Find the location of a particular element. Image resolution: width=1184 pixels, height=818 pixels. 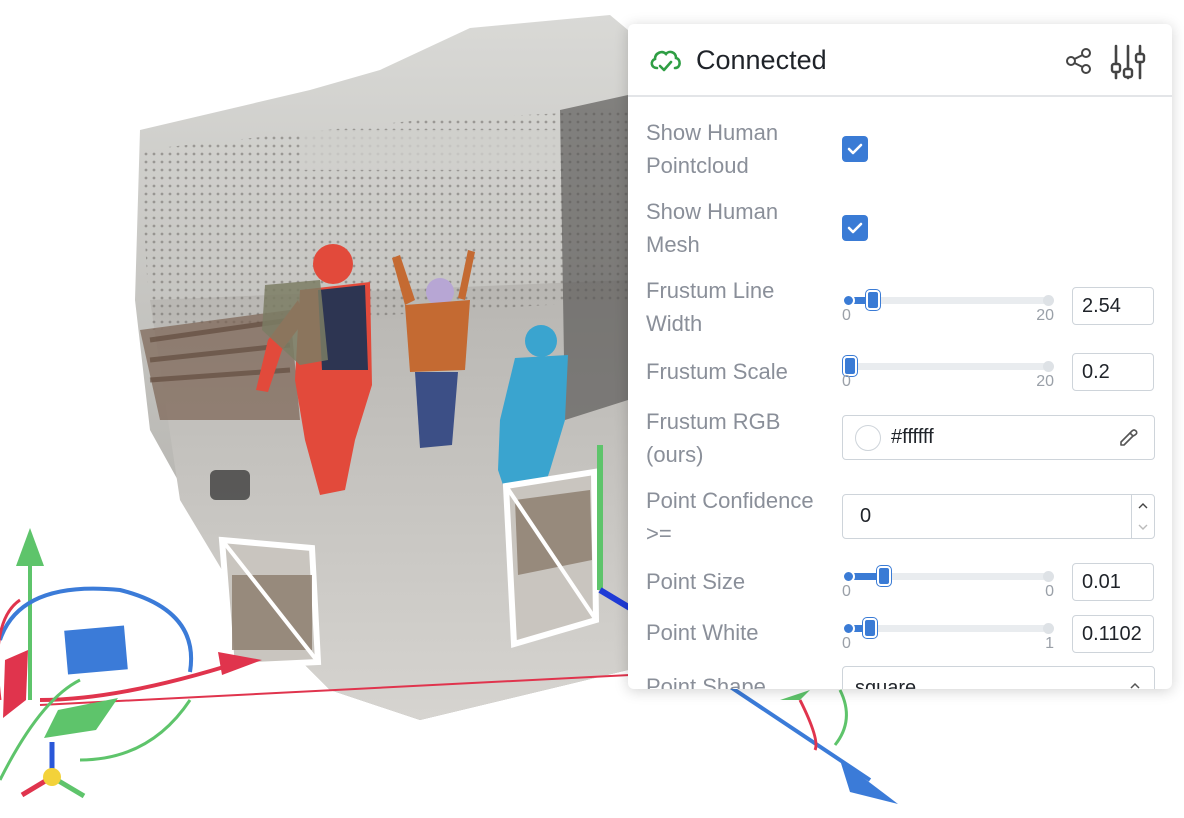

chevron-down-icon is located at coordinates (1143, 527).